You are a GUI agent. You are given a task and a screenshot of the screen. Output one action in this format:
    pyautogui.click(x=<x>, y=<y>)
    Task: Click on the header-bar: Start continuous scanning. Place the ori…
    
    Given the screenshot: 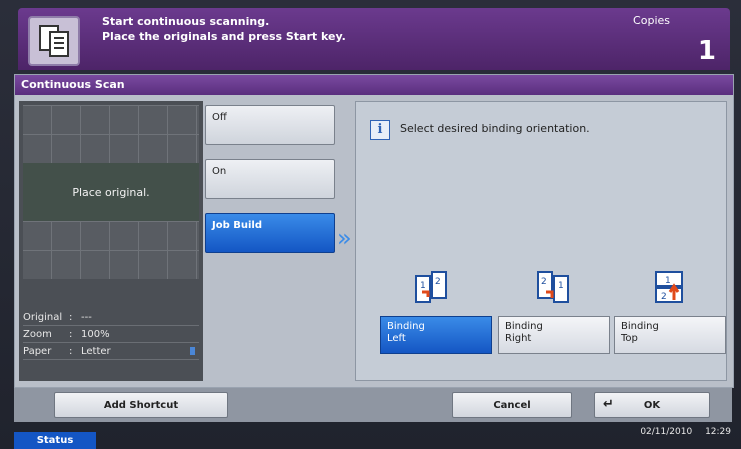 What is the action you would take?
    pyautogui.click(x=374, y=39)
    